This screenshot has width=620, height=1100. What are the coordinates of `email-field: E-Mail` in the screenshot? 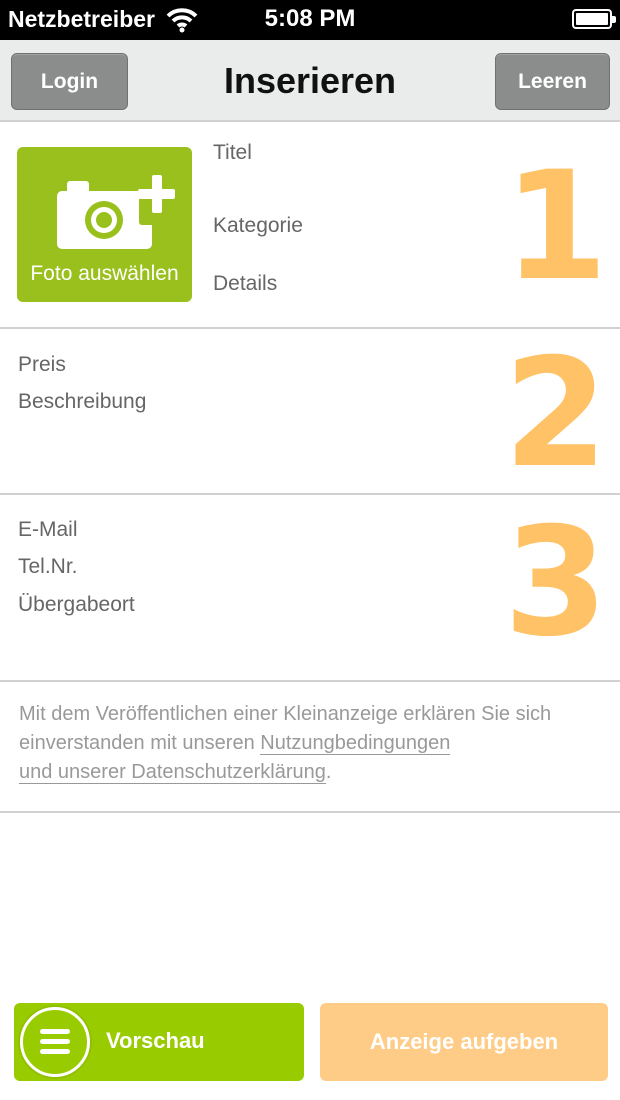 It's located at (48, 530).